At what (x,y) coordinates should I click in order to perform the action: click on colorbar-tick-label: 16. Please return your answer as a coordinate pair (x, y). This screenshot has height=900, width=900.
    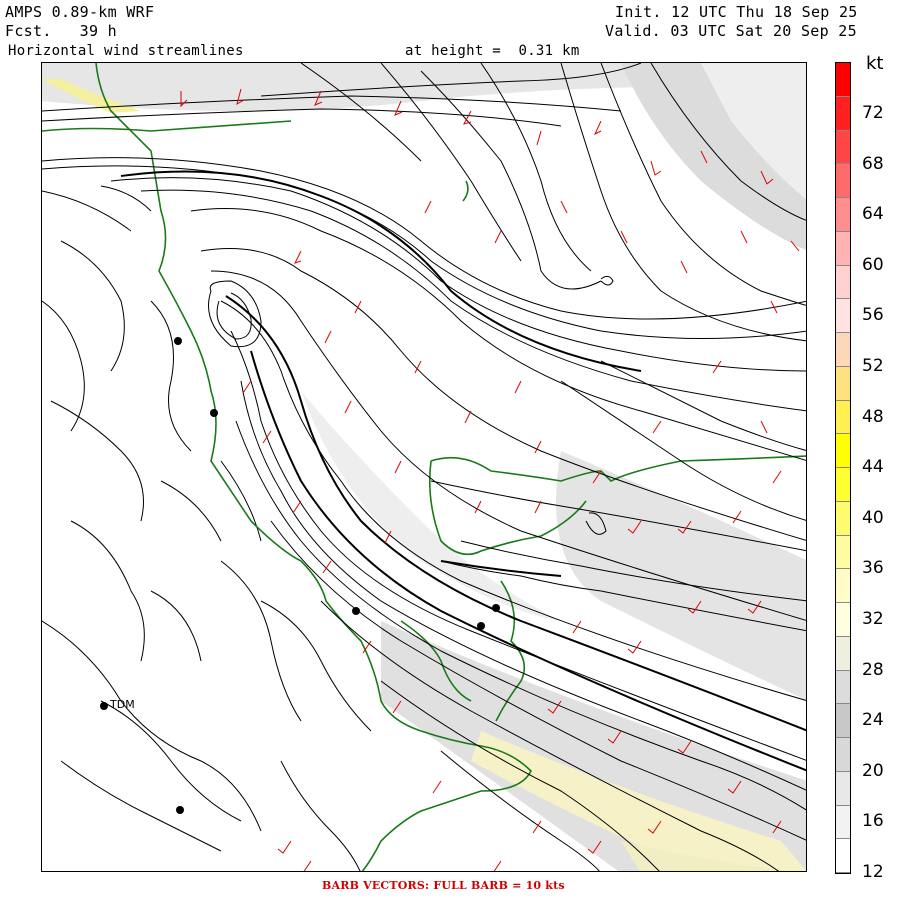
    Looking at the image, I should click on (873, 821).